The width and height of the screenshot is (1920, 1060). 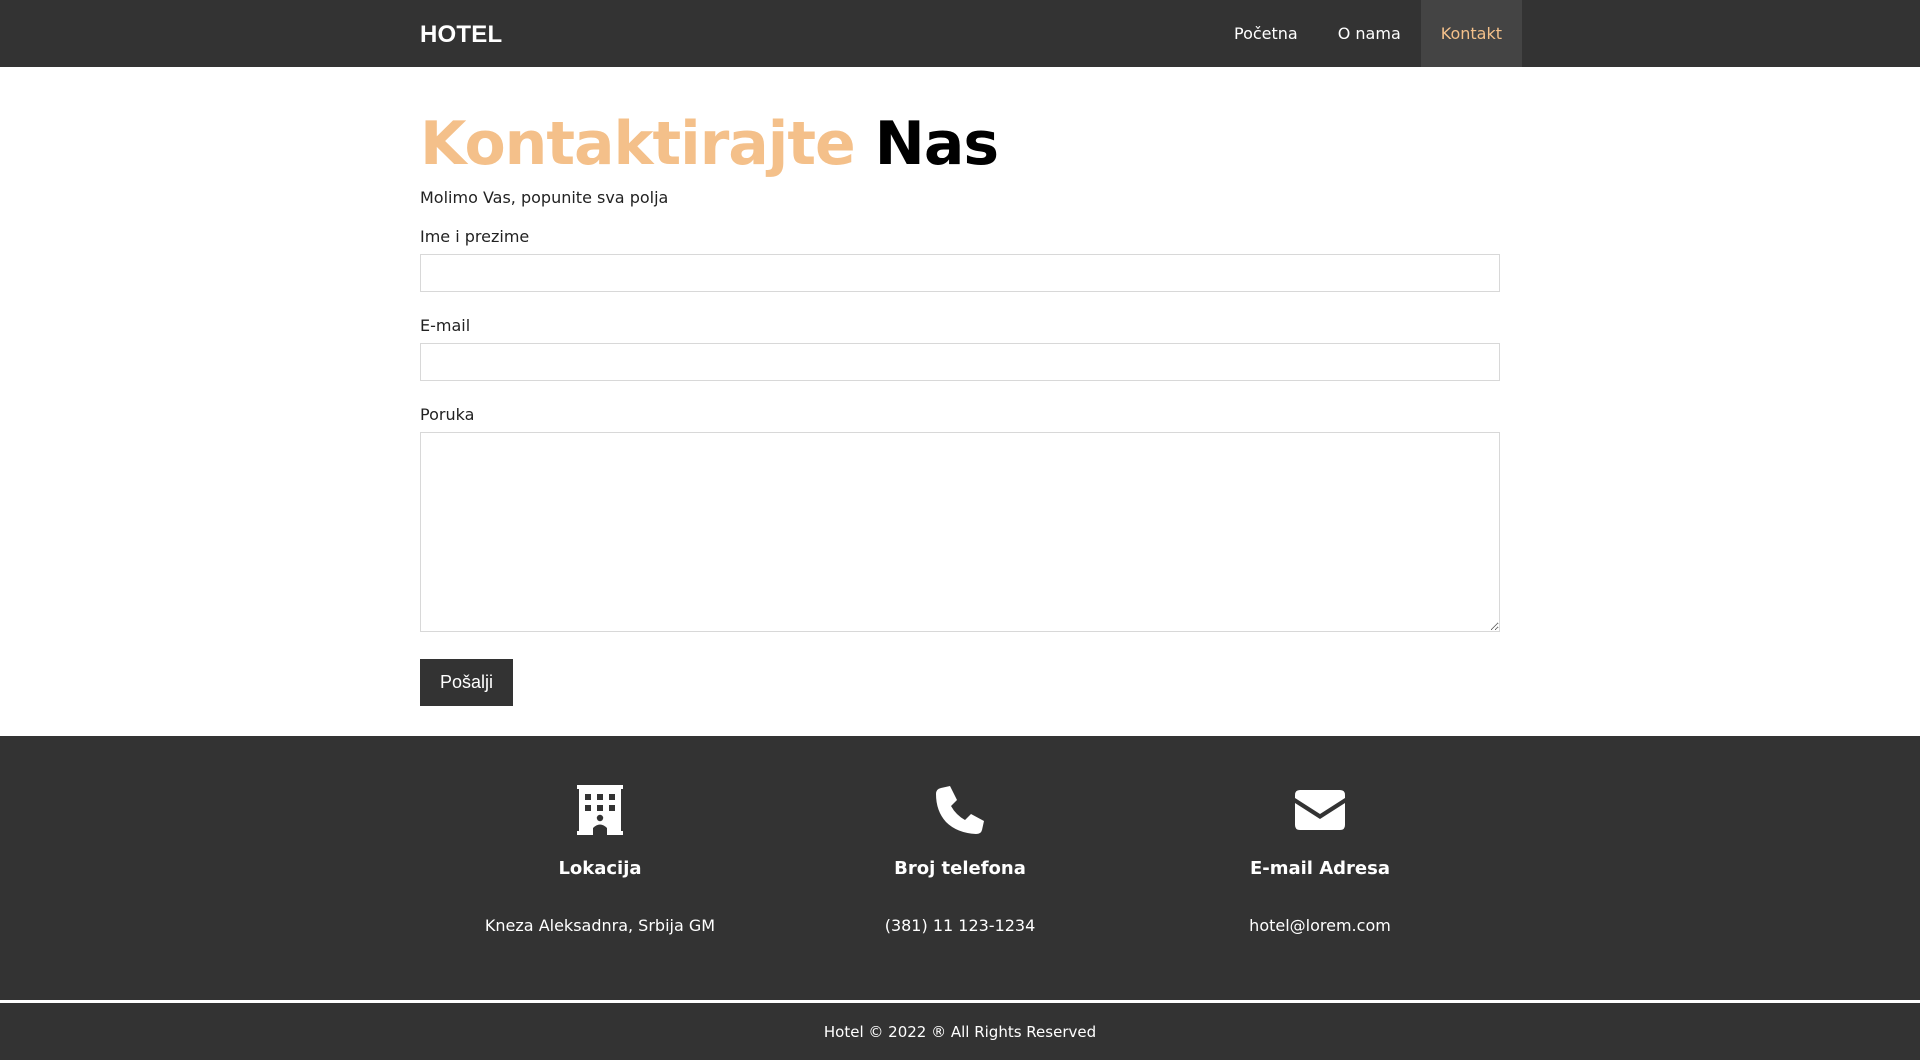 I want to click on email-label: E-mail, so click(x=445, y=325).